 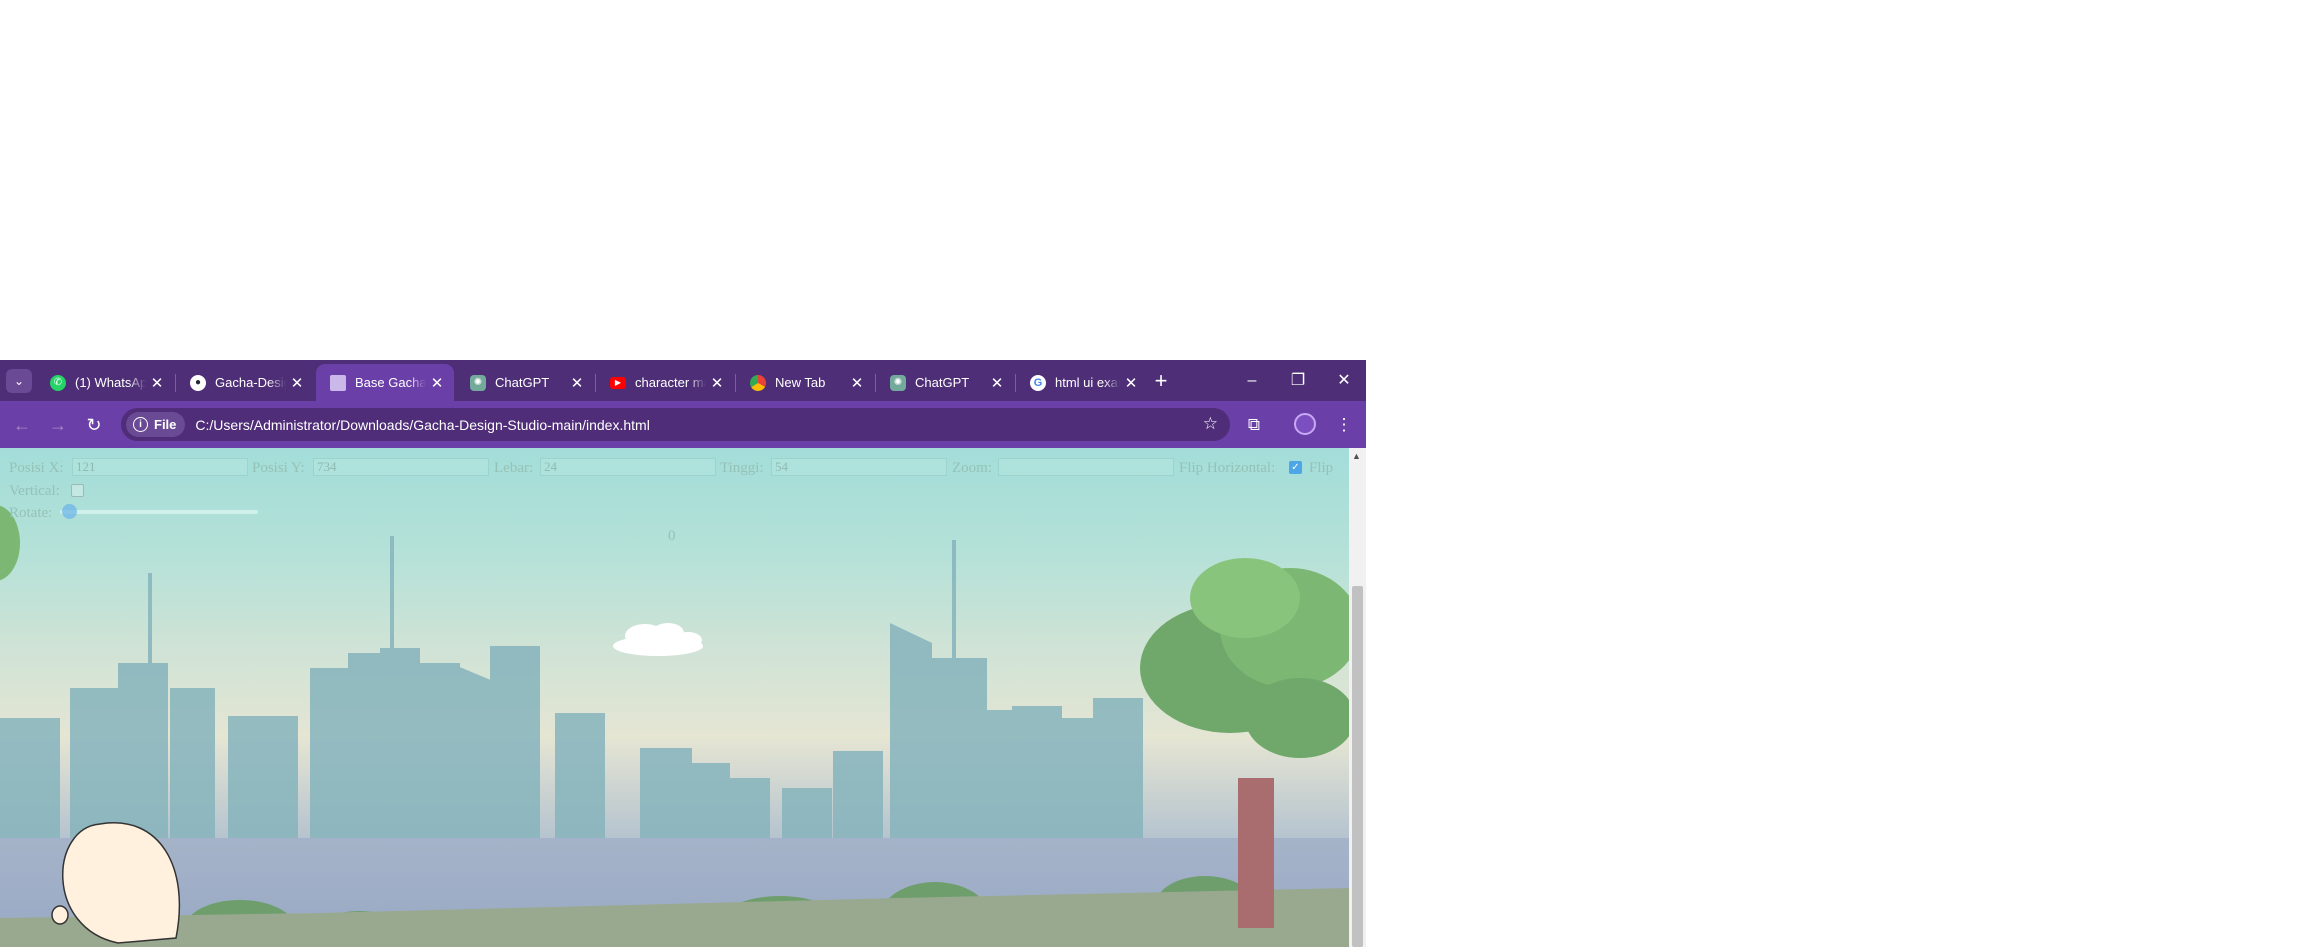 I want to click on rotate-label: Rotate:, so click(x=31, y=513).